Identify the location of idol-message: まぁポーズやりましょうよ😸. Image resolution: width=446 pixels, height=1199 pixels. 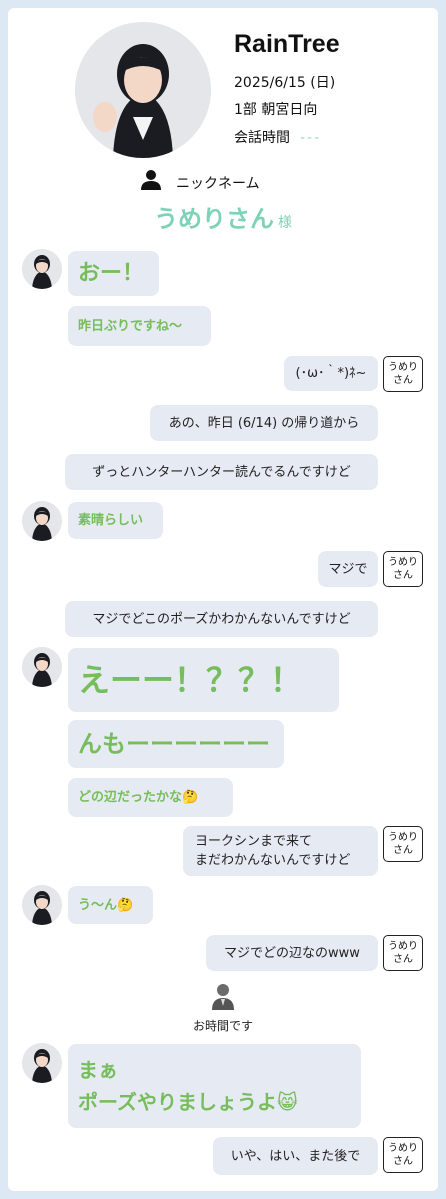
(214, 1086).